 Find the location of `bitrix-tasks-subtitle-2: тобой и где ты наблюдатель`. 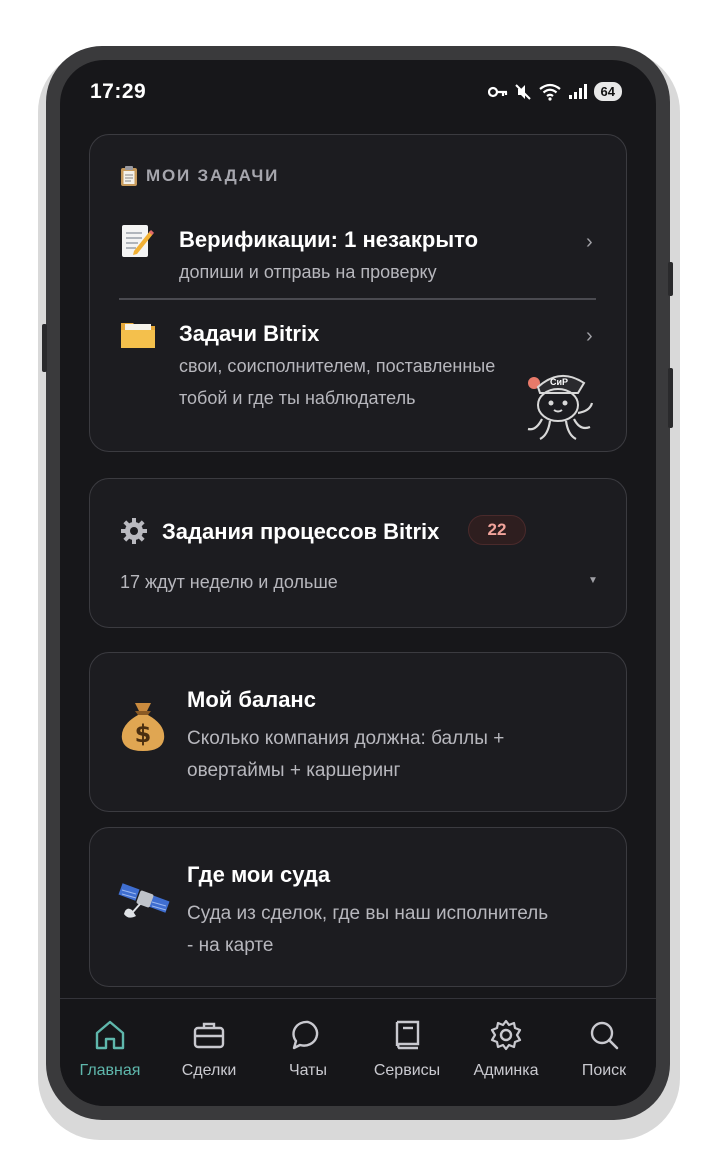

bitrix-tasks-subtitle-2: тобой и где ты наблюдатель is located at coordinates (297, 398).